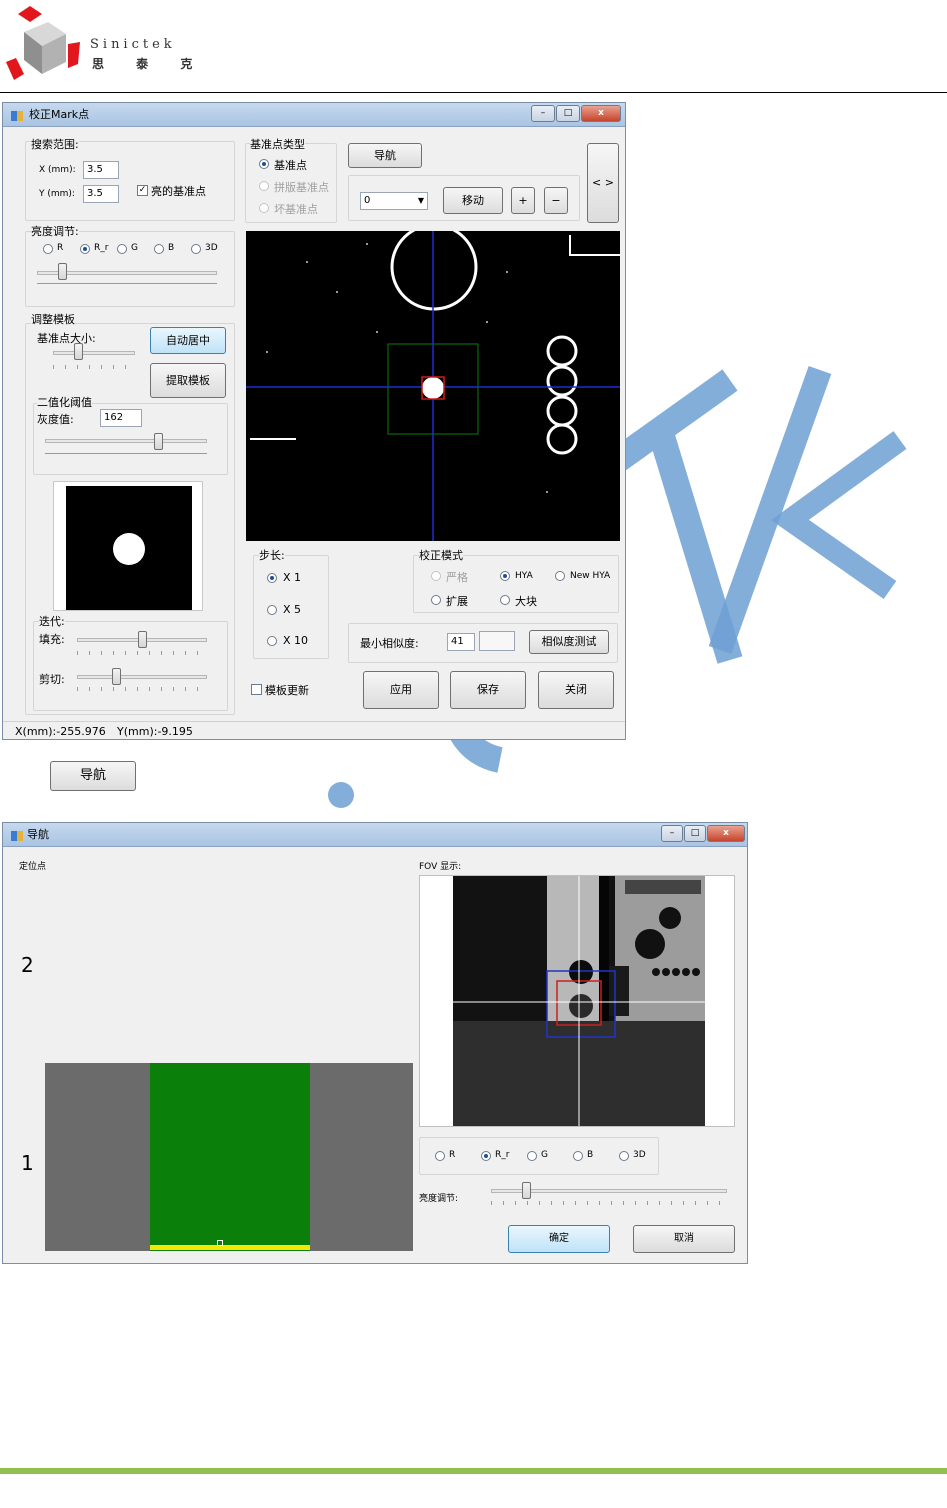 This screenshot has width=947, height=1508. What do you see at coordinates (27, 965) in the screenshot?
I see `point-2-label: 2` at bounding box center [27, 965].